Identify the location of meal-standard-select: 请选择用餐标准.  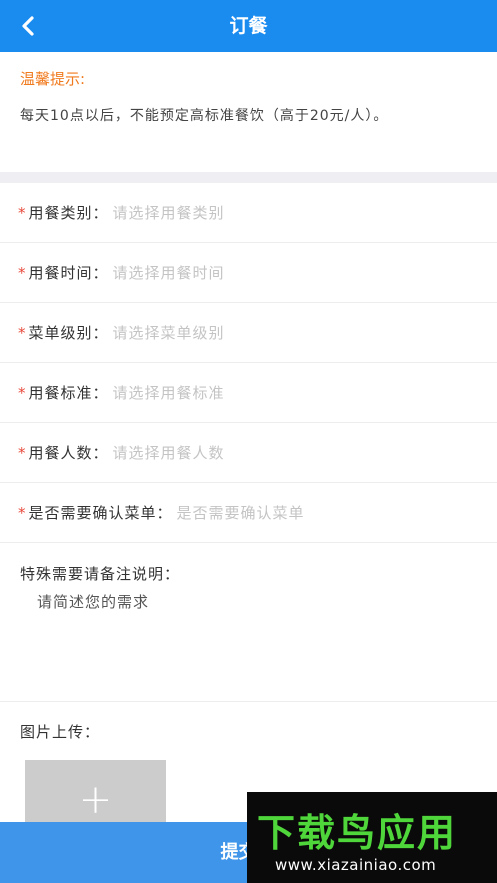
(169, 392).